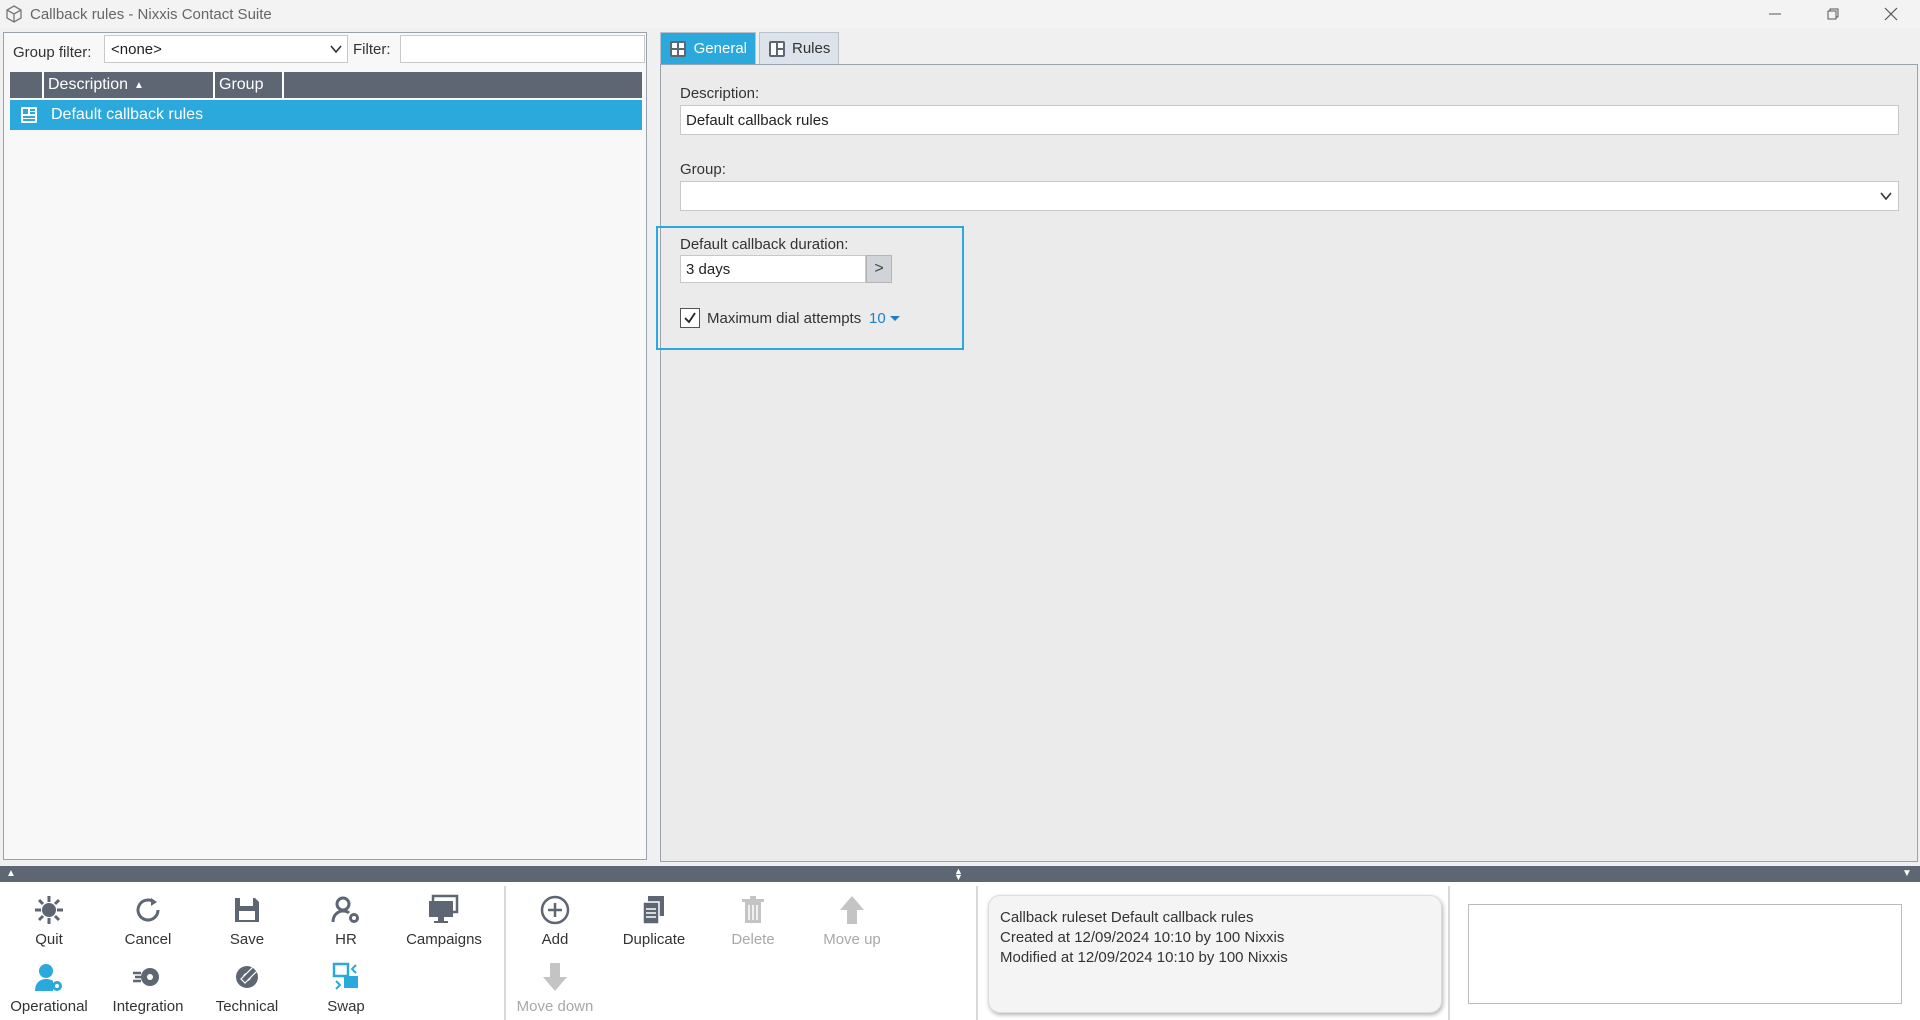  What do you see at coordinates (463, 85) in the screenshot?
I see `column-header-filler` at bounding box center [463, 85].